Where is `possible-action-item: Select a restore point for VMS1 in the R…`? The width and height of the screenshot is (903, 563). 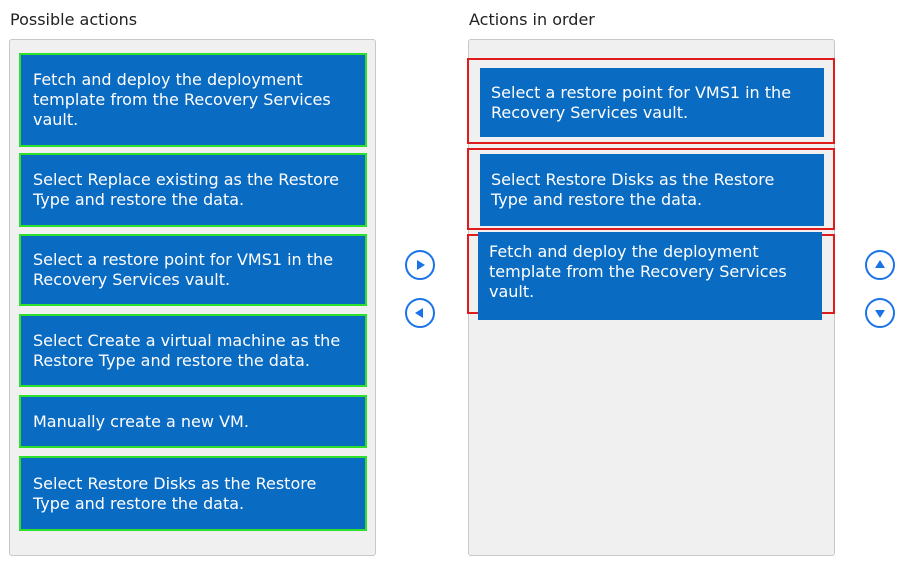
possible-action-item: Select a restore point for VMS1 in the R… is located at coordinates (193, 270).